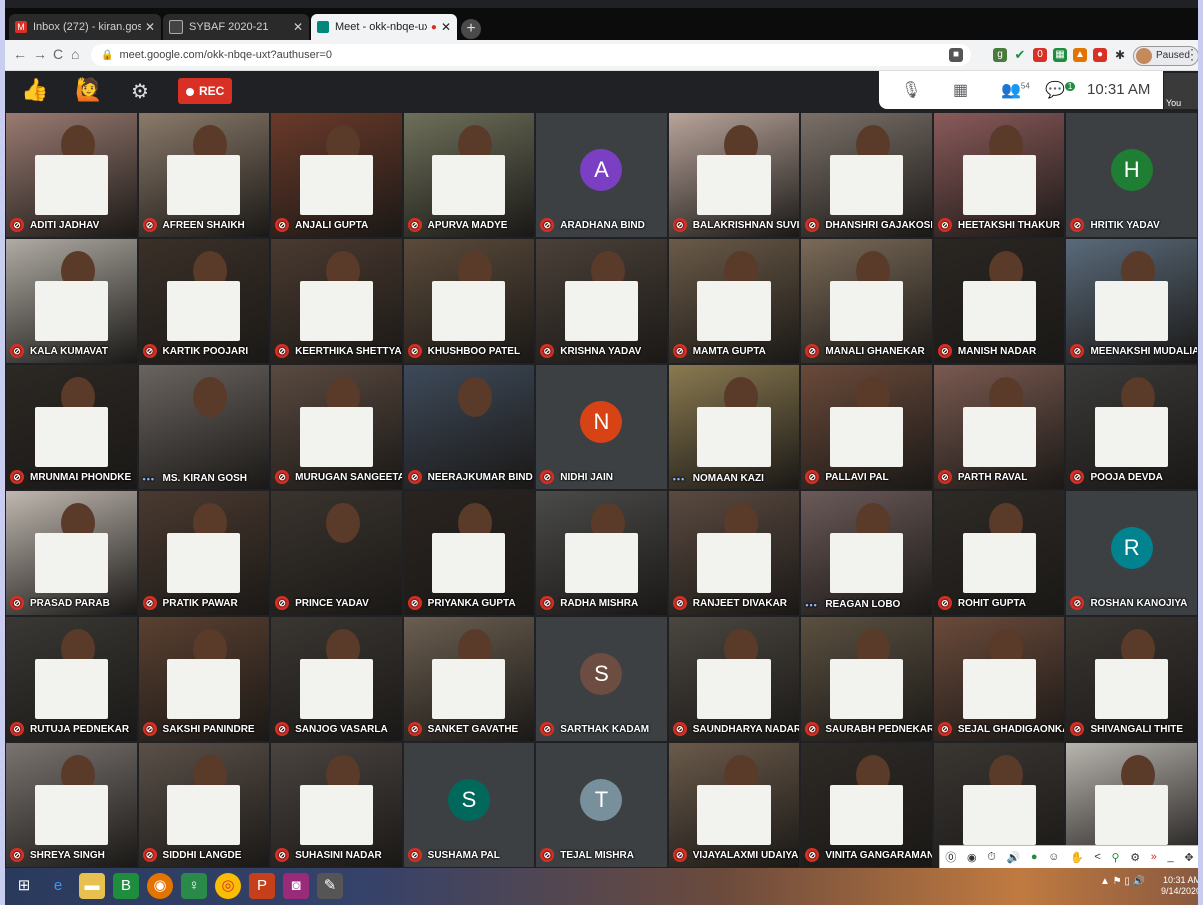 The height and width of the screenshot is (905, 1203). What do you see at coordinates (204, 679) in the screenshot?
I see `participant-tile: ⊘ SAKSHI PANINDRE` at bounding box center [204, 679].